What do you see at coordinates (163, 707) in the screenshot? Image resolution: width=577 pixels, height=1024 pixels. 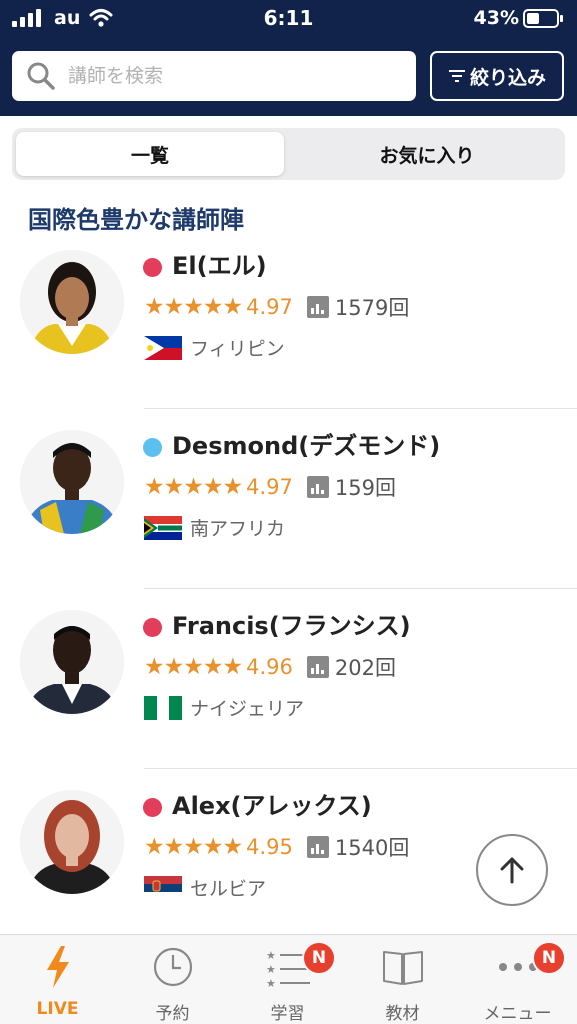 I see `nigeria-flag-icon` at bounding box center [163, 707].